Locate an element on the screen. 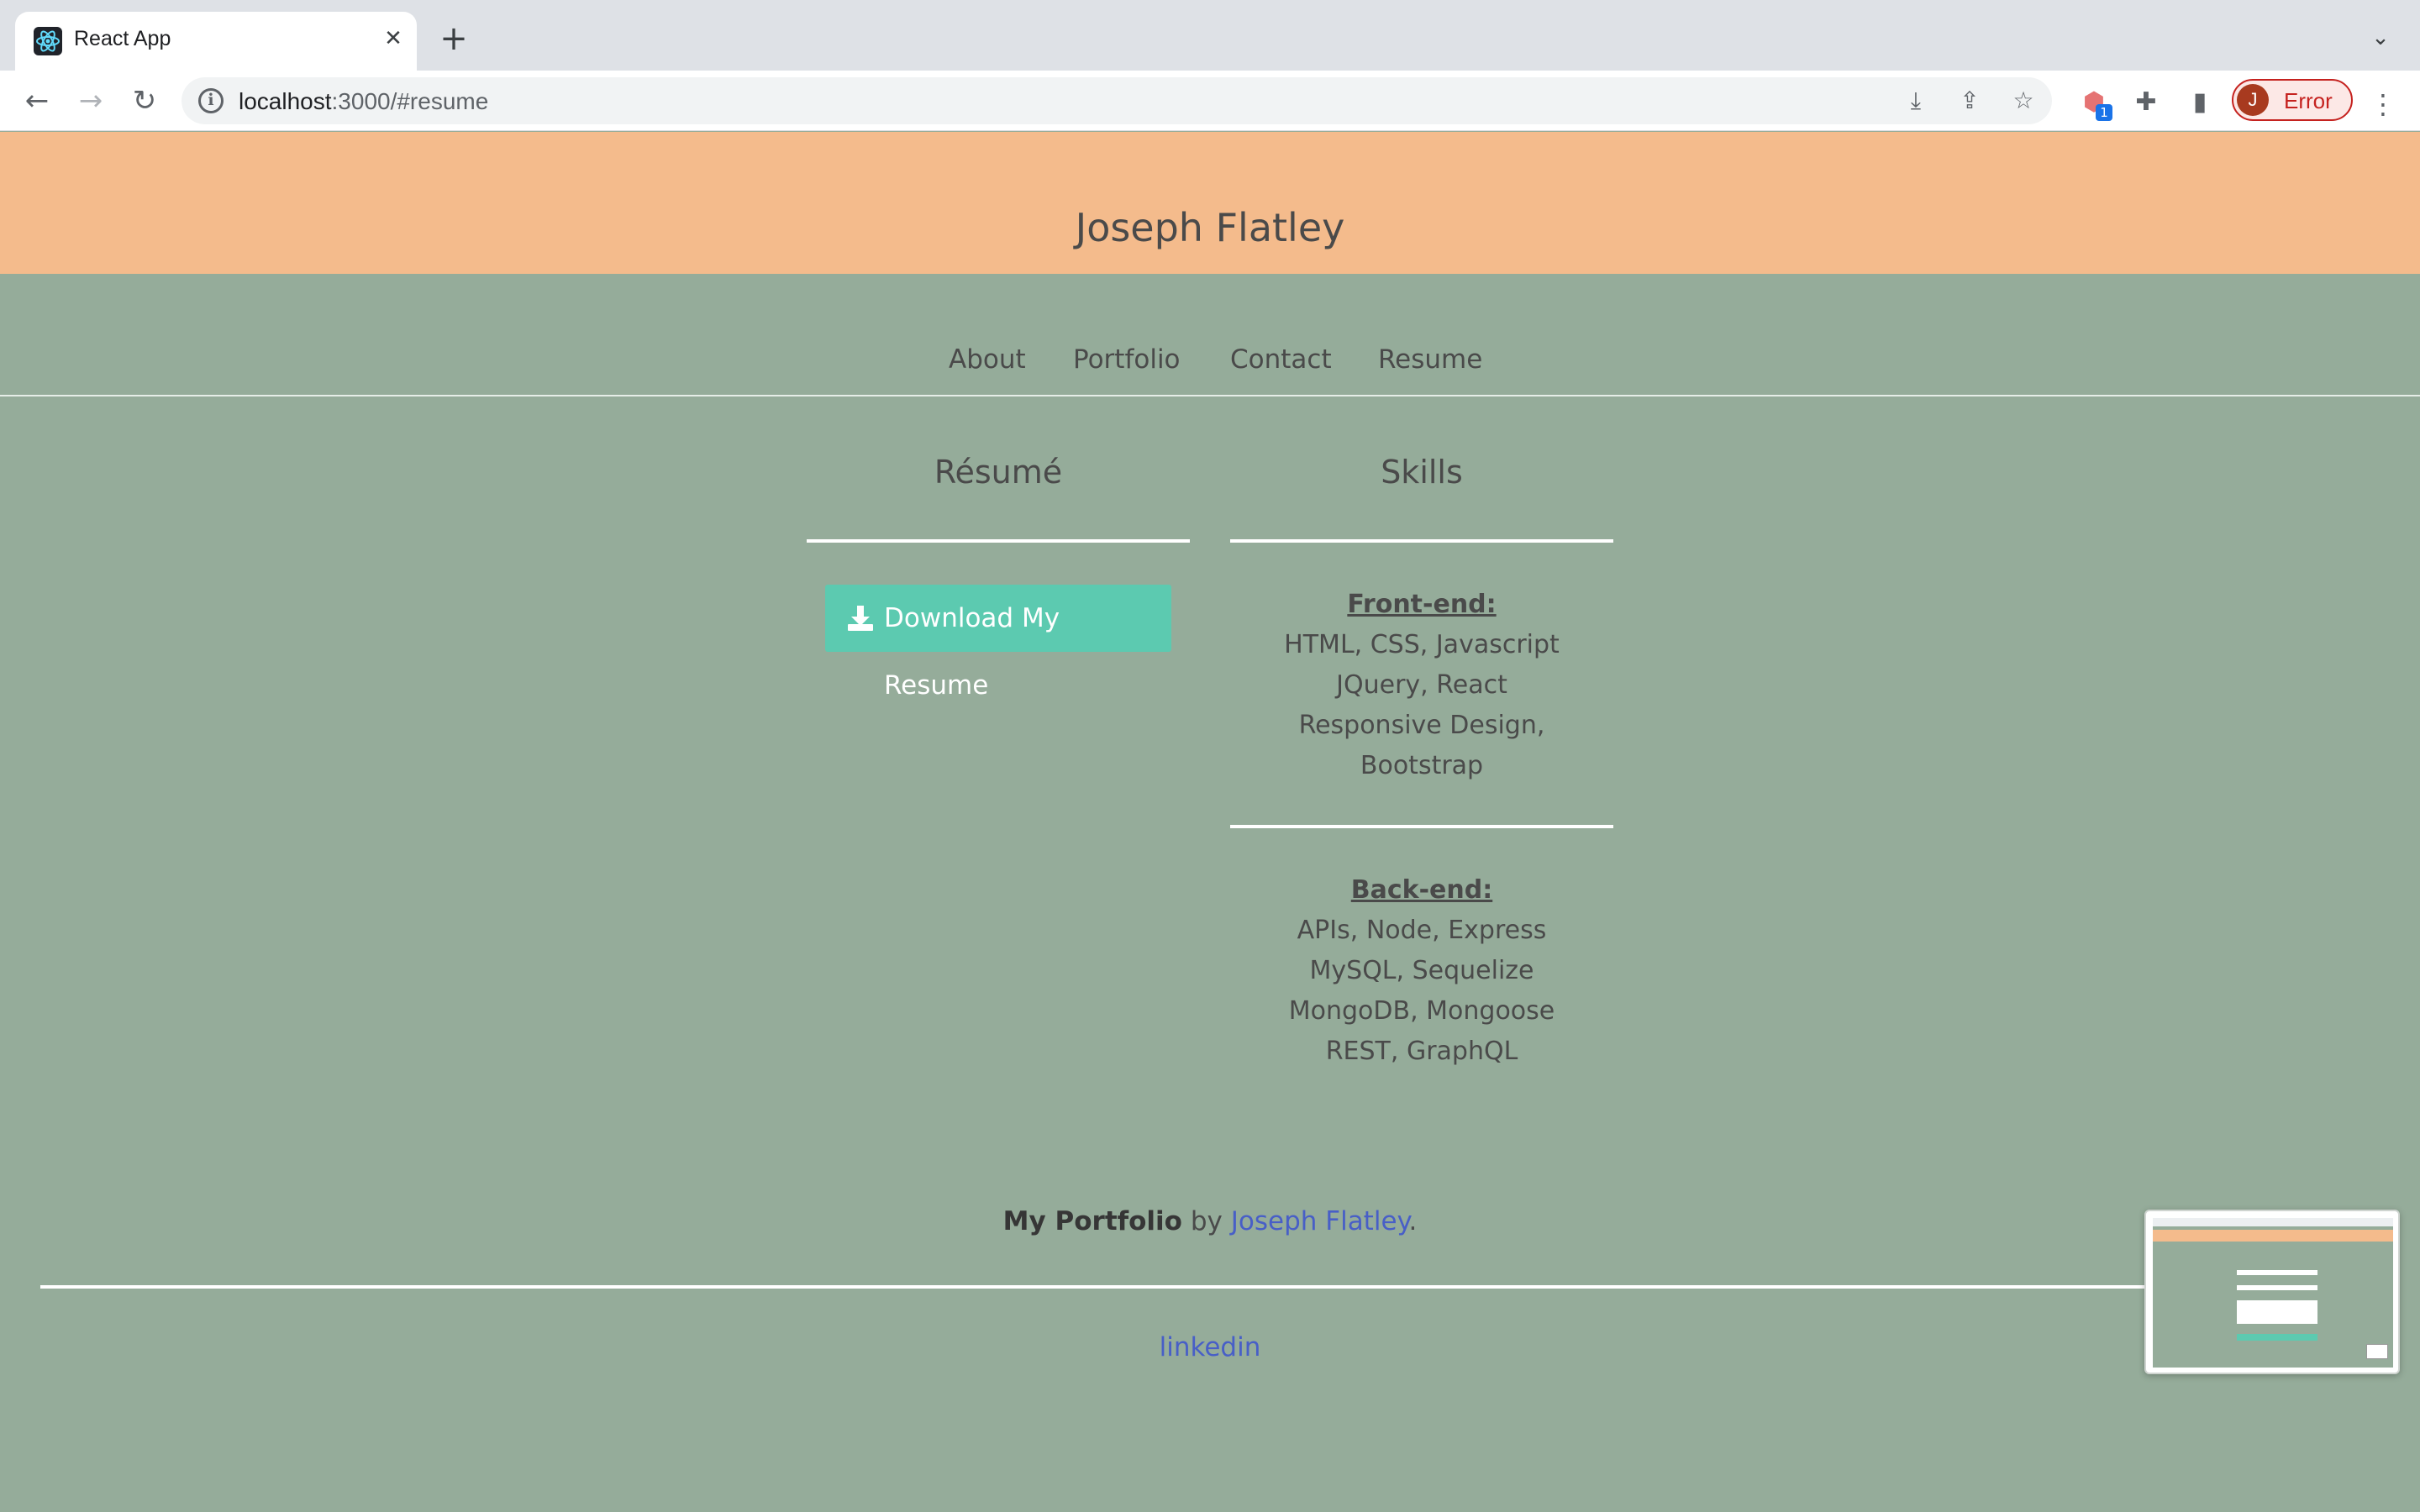 The image size is (2420, 1512). nav-about: About is located at coordinates (988, 359).